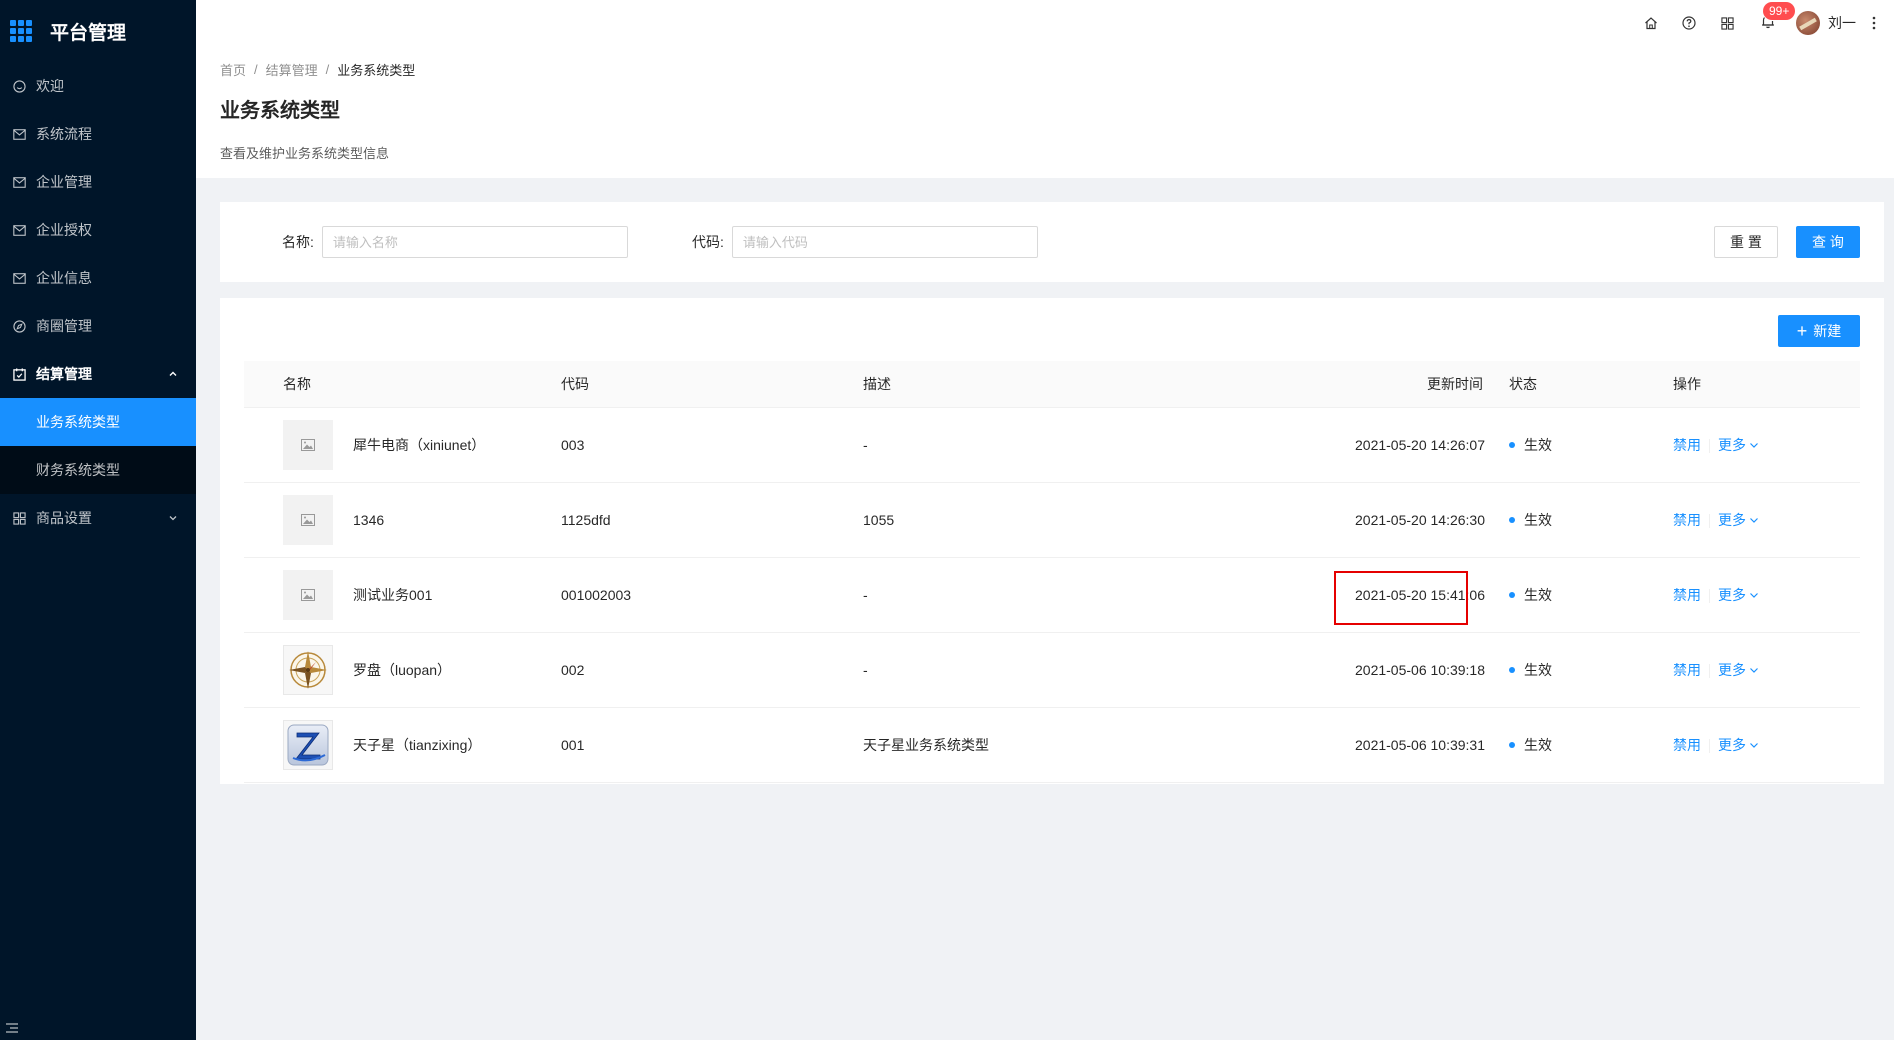 The height and width of the screenshot is (1040, 1894). I want to click on query-button: 查 询, so click(1828, 242).